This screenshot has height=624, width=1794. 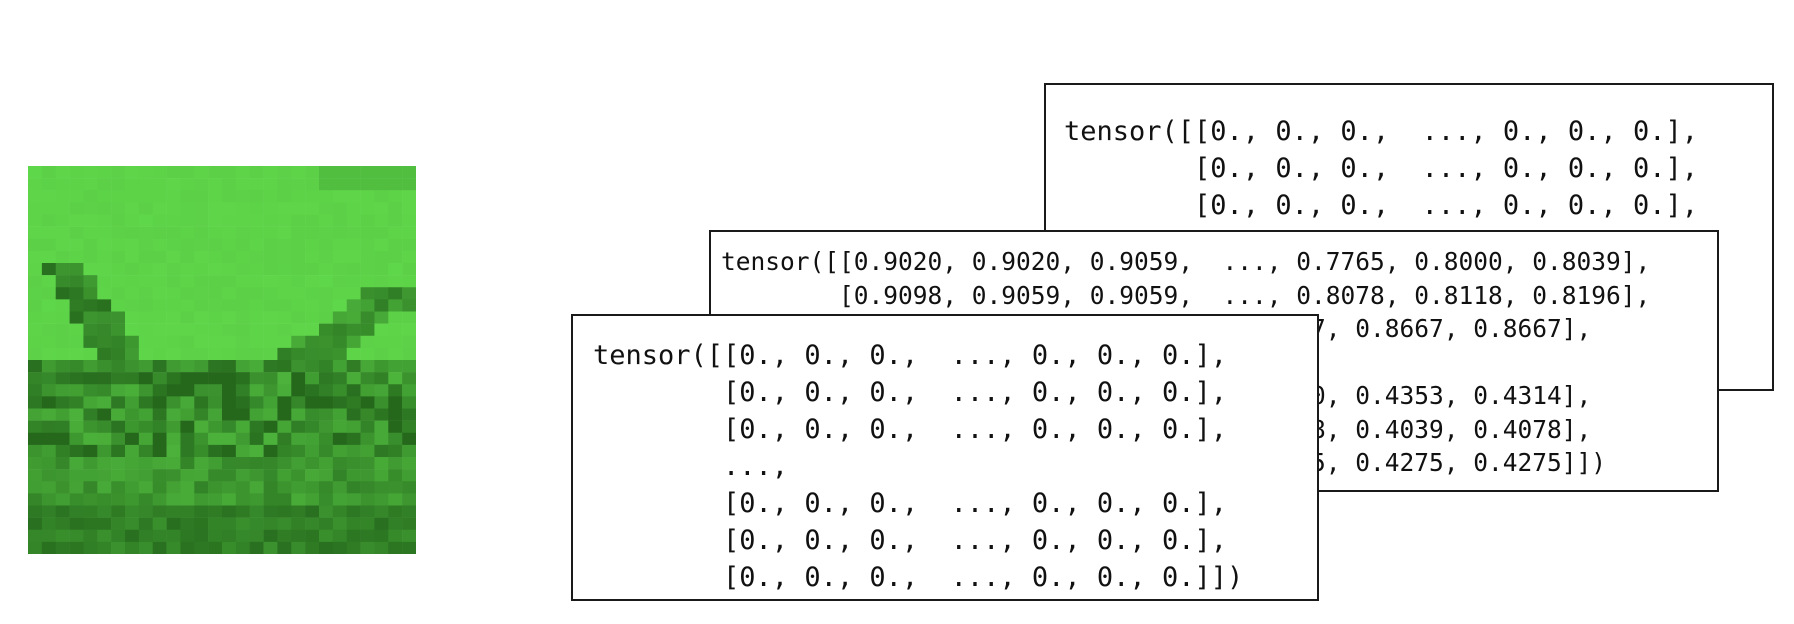 I want to click on green-channel-image, so click(x=222, y=360).